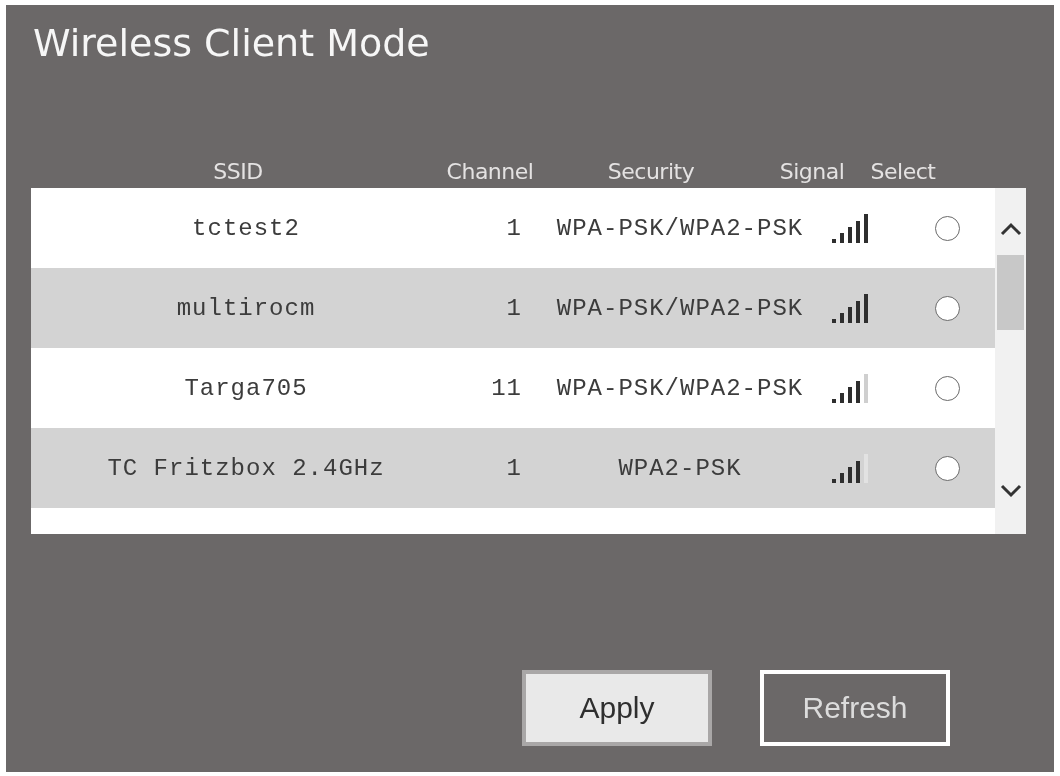 The image size is (1060, 776). What do you see at coordinates (812, 171) in the screenshot?
I see `column-header: Signal` at bounding box center [812, 171].